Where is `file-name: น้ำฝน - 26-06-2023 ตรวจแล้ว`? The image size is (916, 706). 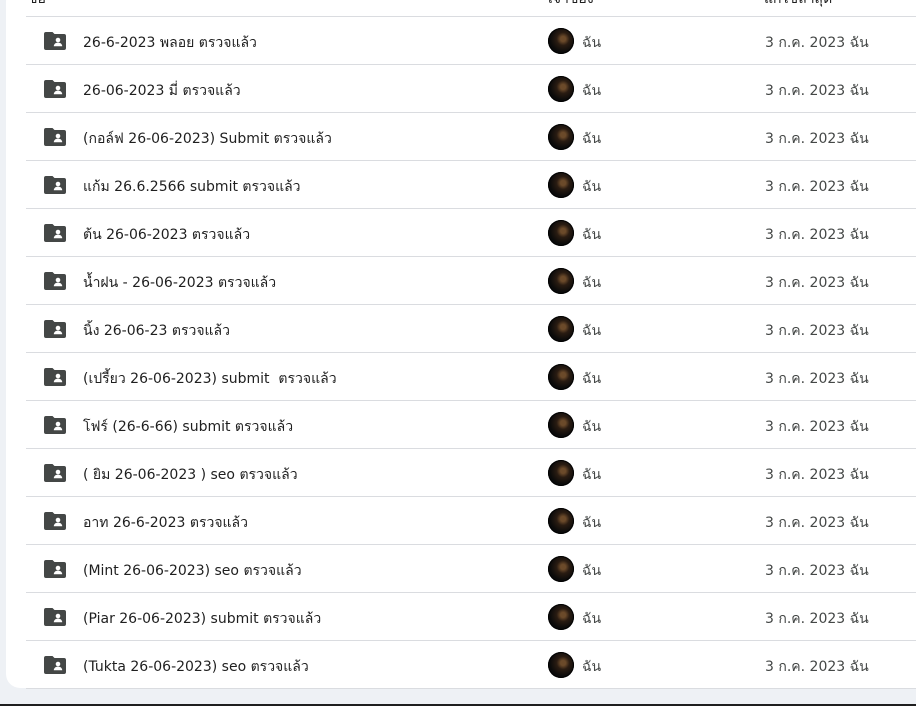
file-name: น้ำฝน - 26-06-2023 ตรวจแล้ว is located at coordinates (179, 283).